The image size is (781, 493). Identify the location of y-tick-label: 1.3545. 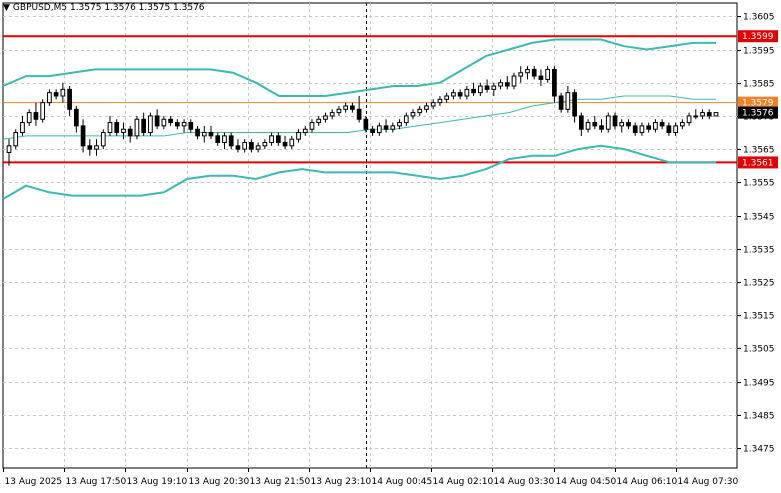
(759, 218).